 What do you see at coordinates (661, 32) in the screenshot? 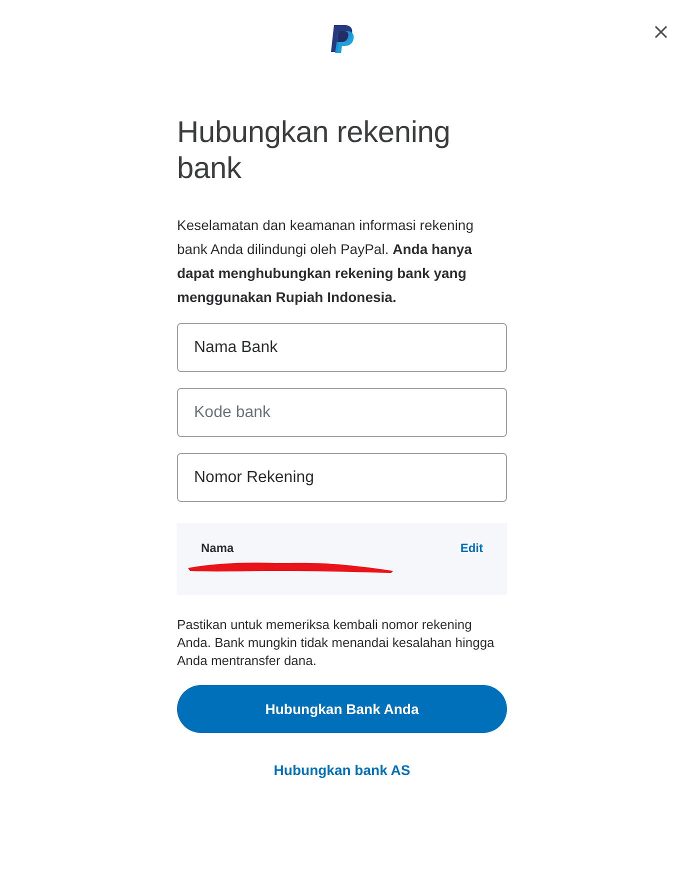
I see `close-icon` at bounding box center [661, 32].